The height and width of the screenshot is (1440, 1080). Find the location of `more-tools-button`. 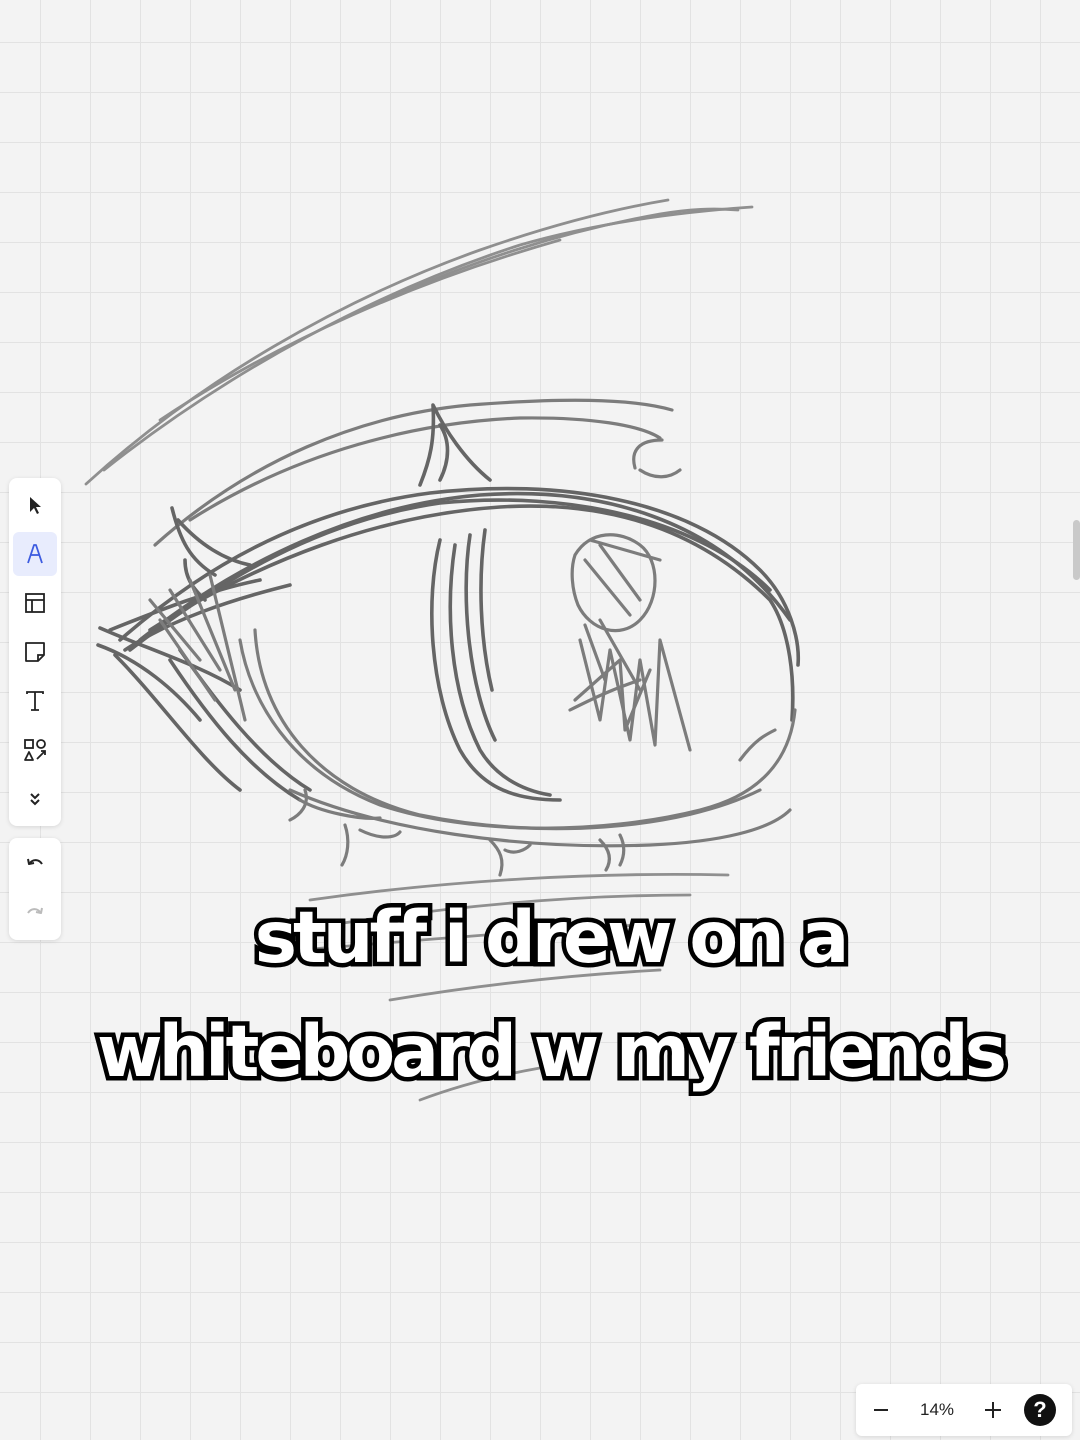

more-tools-button is located at coordinates (35, 799).